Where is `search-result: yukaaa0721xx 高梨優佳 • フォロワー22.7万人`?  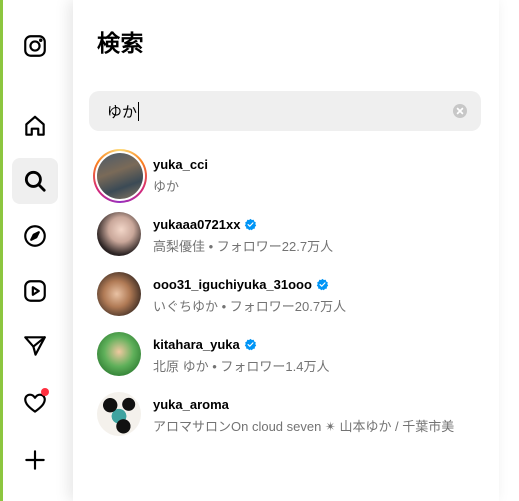 search-result: yukaaa0721xx 高梨優佳 • フォロワー22.7万人 is located at coordinates (286, 237).